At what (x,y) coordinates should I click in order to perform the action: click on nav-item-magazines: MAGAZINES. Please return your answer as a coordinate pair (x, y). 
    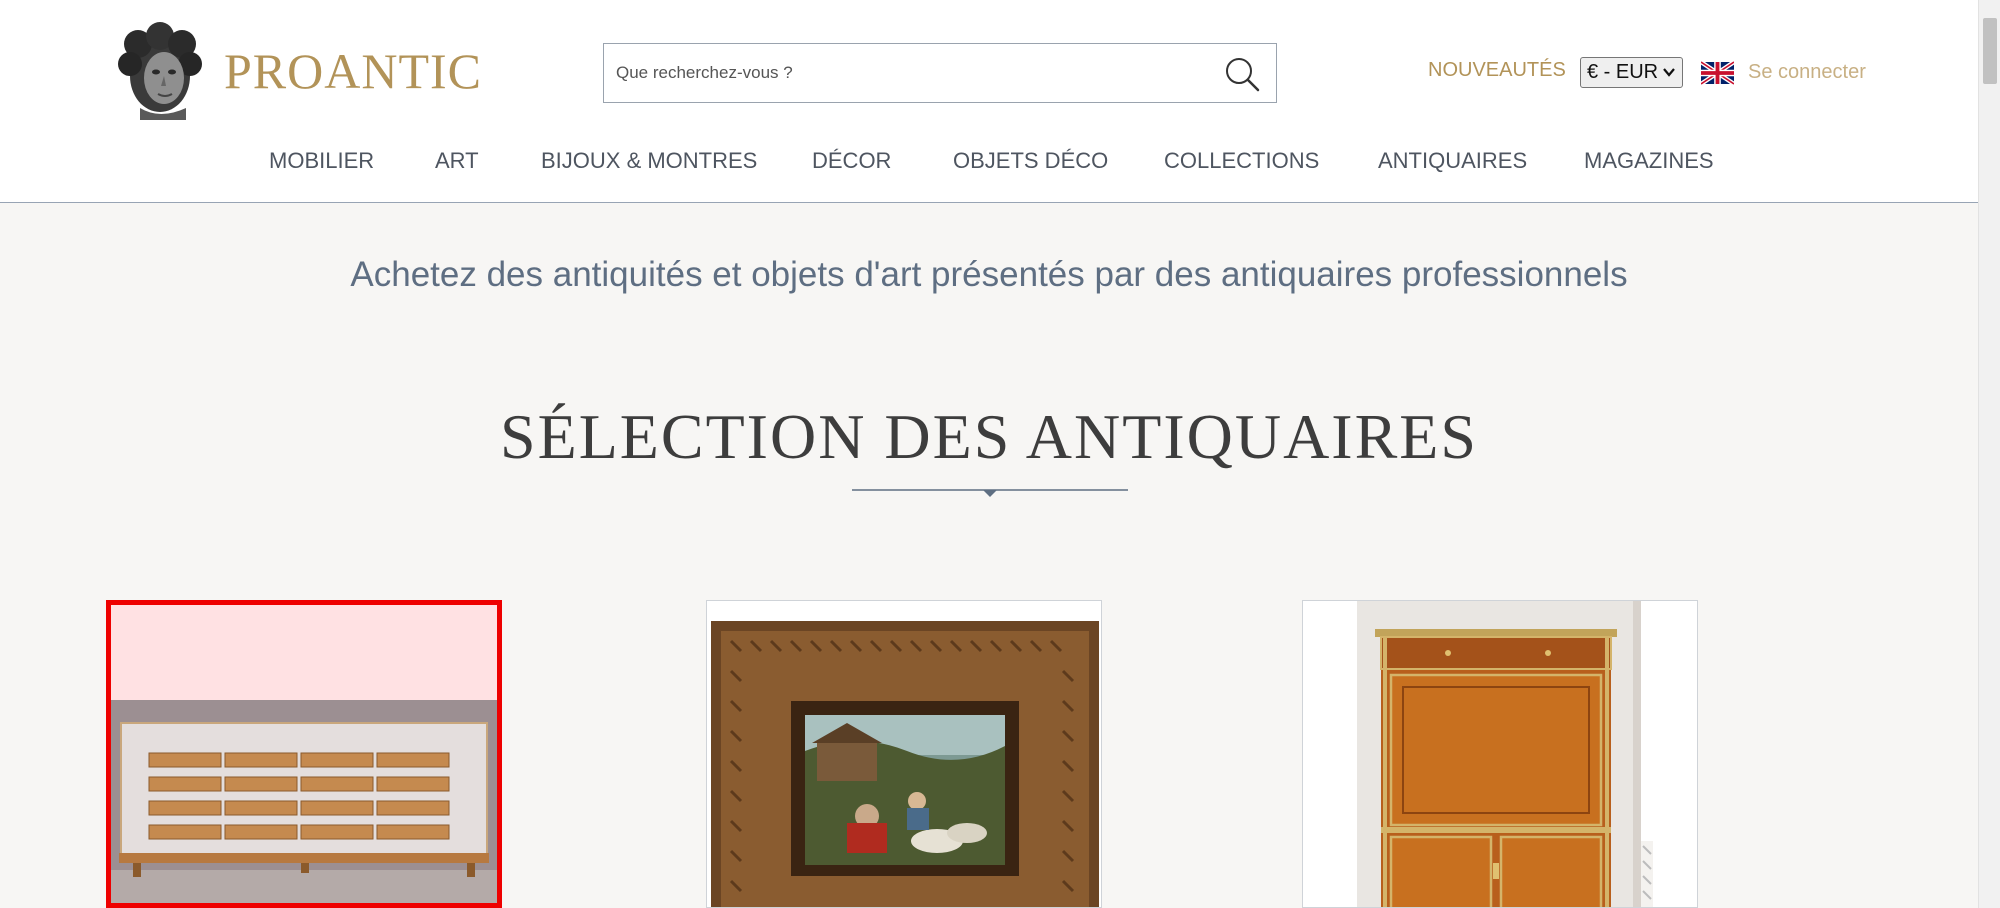
    Looking at the image, I should click on (1649, 161).